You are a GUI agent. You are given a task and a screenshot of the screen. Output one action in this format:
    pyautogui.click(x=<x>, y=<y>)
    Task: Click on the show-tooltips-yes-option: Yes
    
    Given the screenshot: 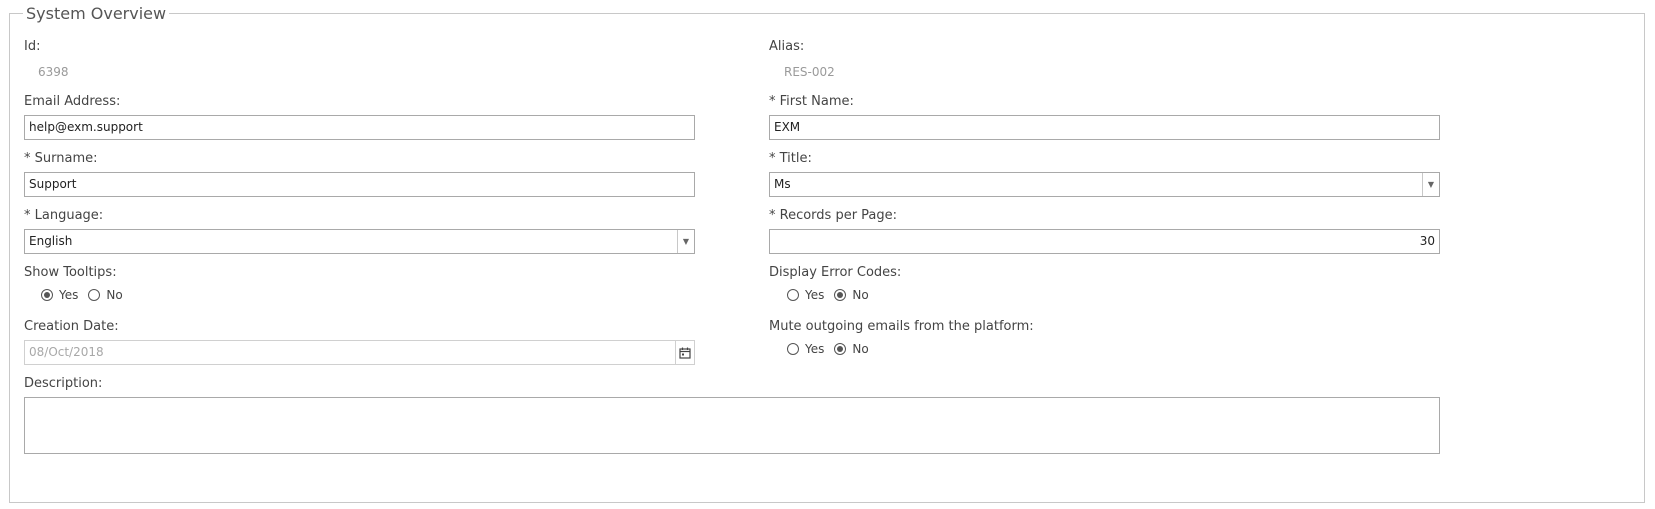 What is the action you would take?
    pyautogui.click(x=59, y=295)
    